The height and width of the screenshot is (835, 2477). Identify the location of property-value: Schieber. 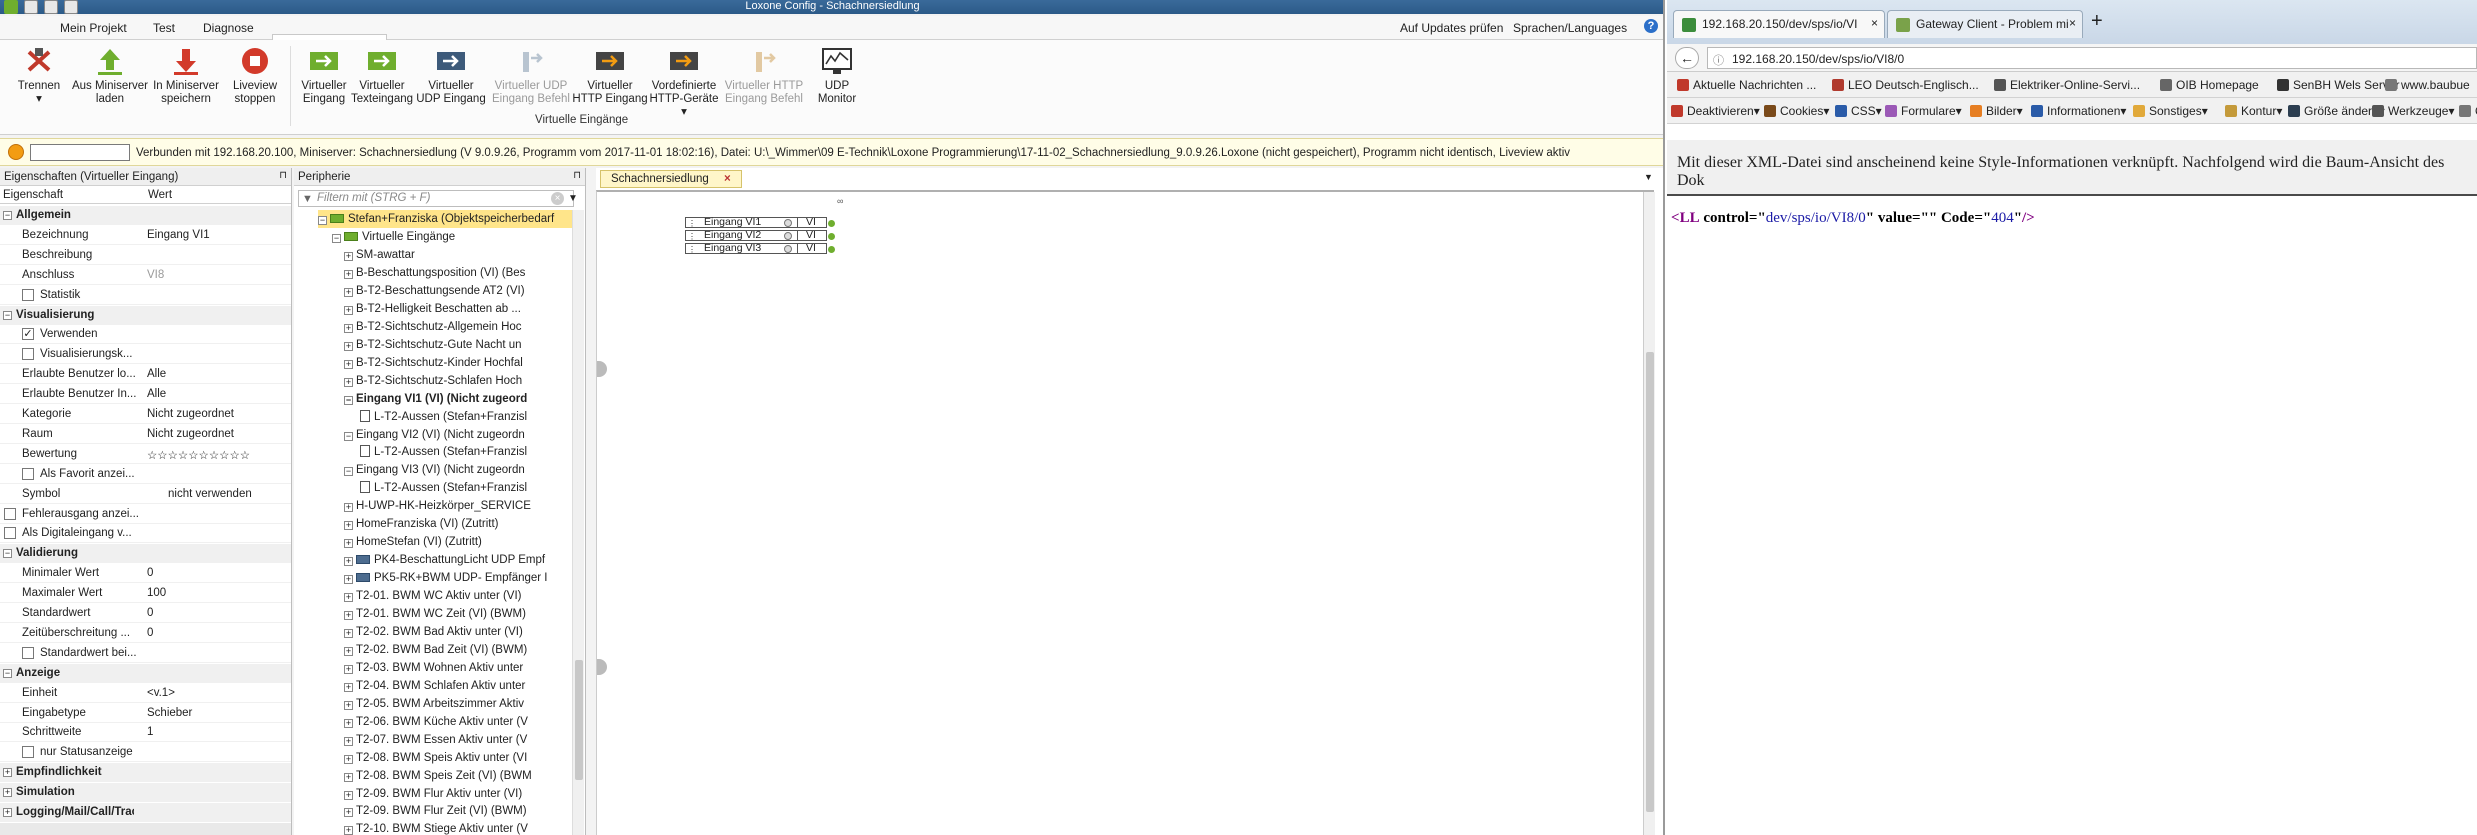
(169, 713).